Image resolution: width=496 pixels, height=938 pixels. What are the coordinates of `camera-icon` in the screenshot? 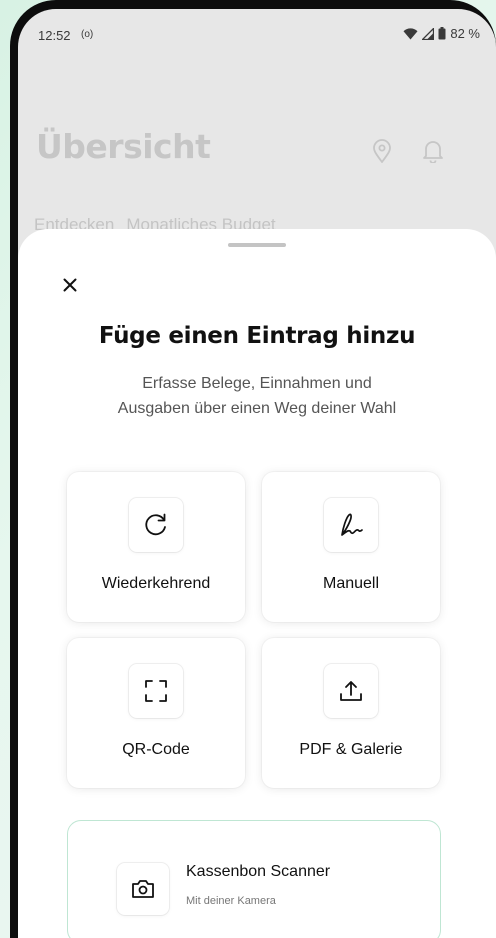 It's located at (143, 889).